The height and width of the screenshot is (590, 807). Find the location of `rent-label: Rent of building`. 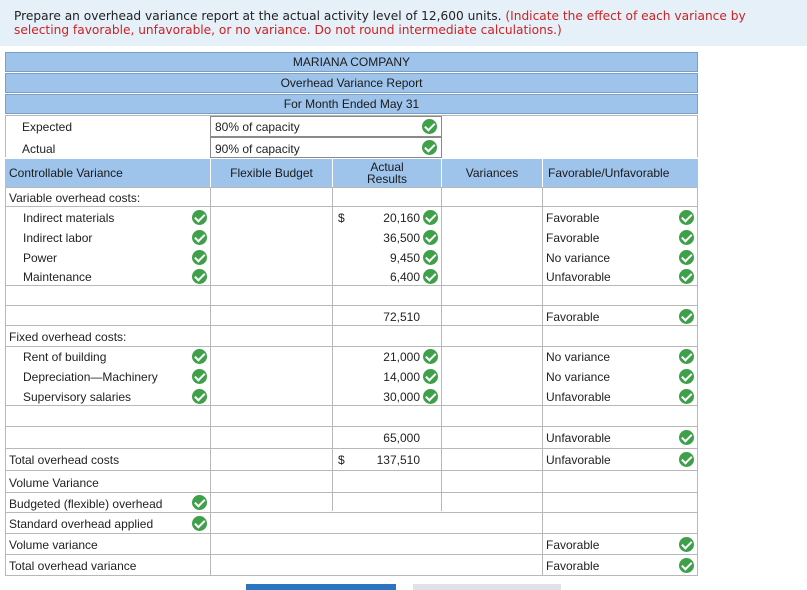

rent-label: Rent of building is located at coordinates (64, 357).